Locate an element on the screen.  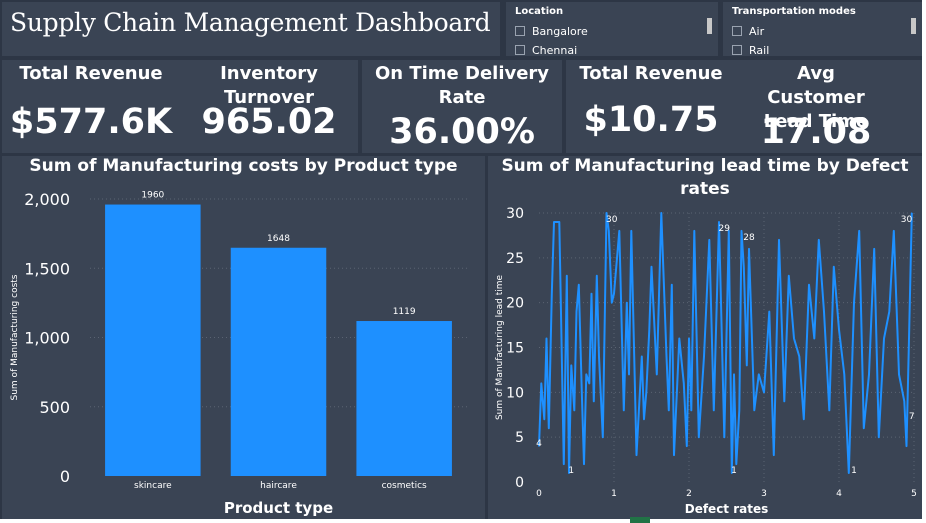
kpi-inventory-turnover: Inventory Turnover 965.02 is located at coordinates (269, 106).